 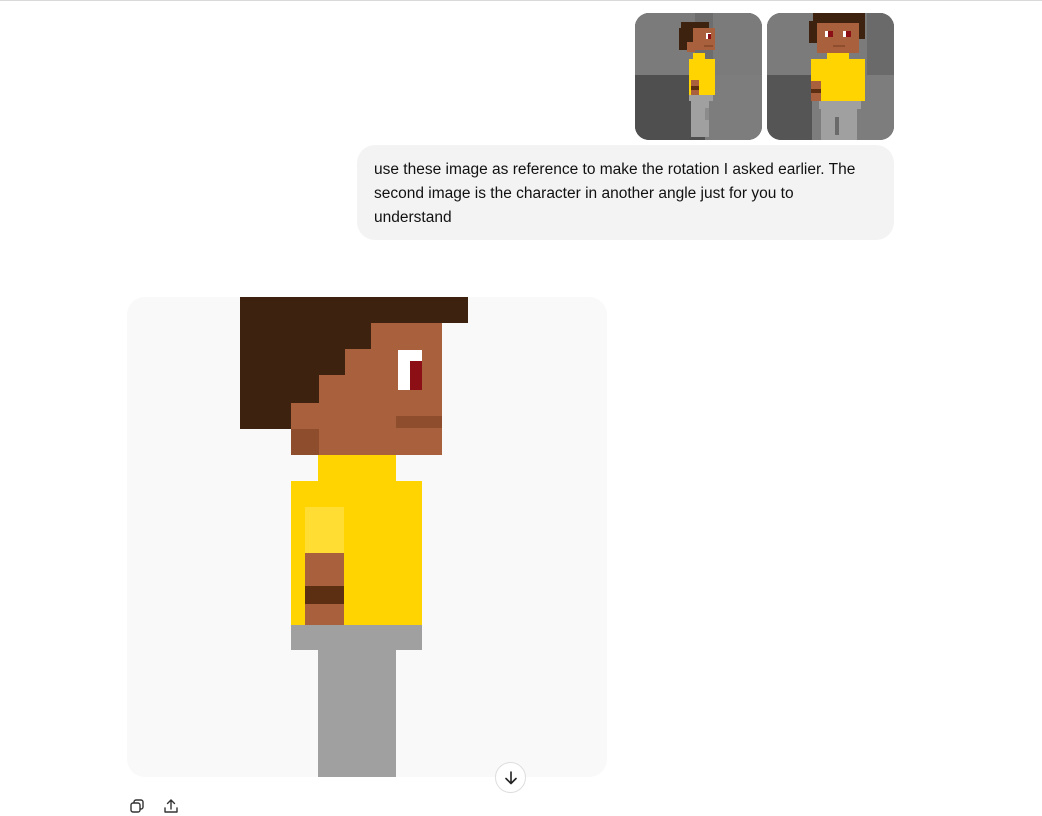 I want to click on wristband, so click(x=324, y=595).